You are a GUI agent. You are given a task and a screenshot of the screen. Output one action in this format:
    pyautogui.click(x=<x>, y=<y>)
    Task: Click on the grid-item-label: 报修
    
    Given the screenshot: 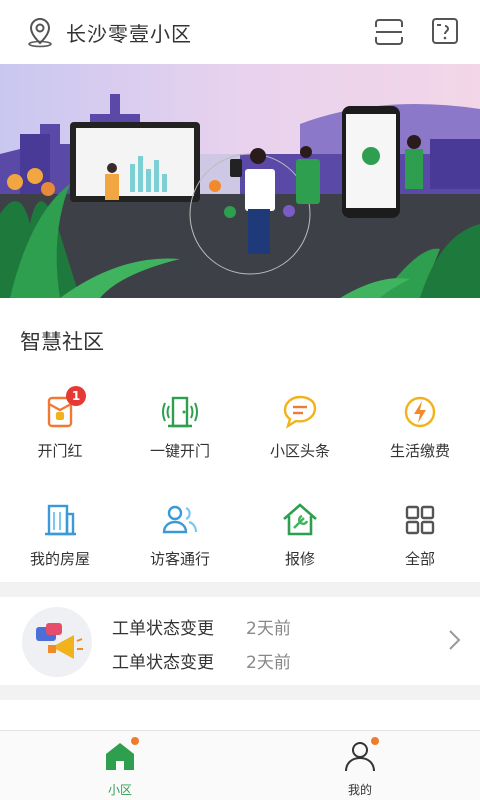 What is the action you would take?
    pyautogui.click(x=299, y=559)
    